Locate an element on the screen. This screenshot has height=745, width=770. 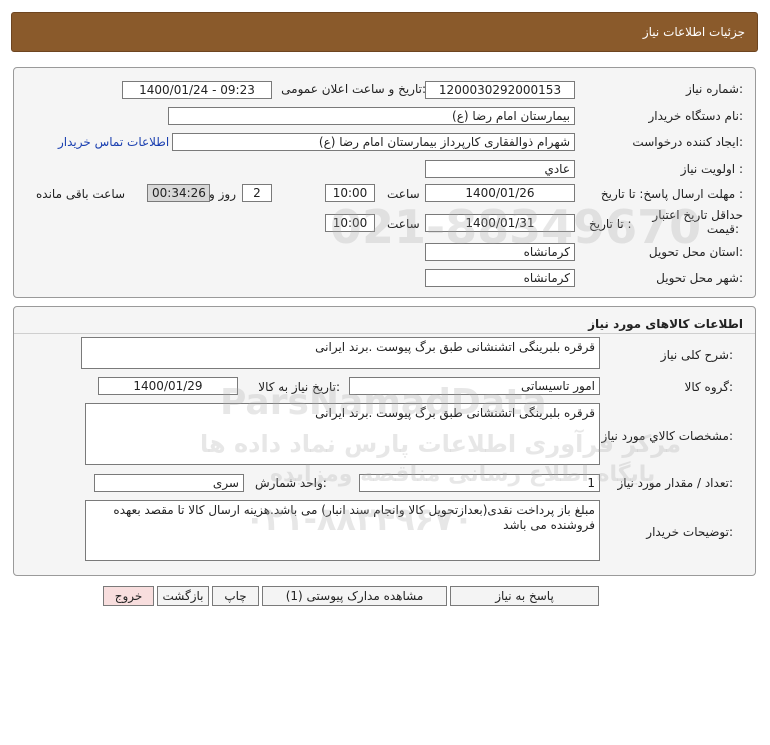
days-remaining-field: 2 is located at coordinates (257, 193).